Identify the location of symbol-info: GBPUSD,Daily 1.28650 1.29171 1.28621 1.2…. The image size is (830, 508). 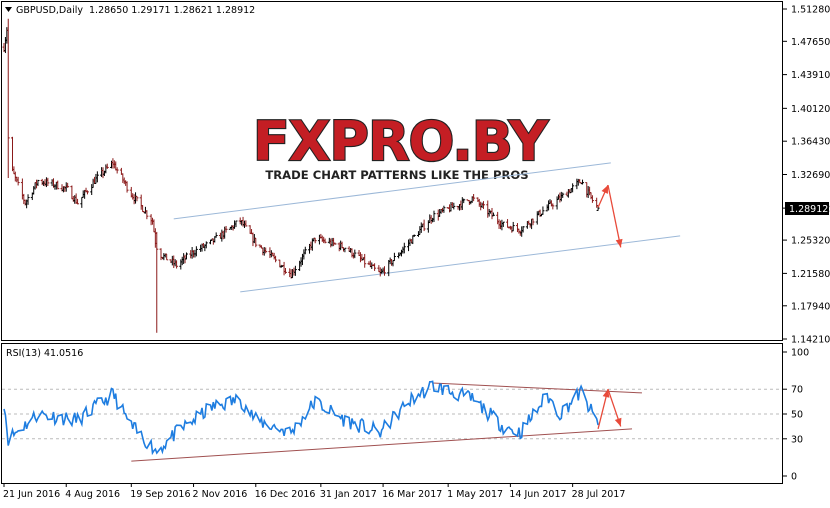
(135, 10).